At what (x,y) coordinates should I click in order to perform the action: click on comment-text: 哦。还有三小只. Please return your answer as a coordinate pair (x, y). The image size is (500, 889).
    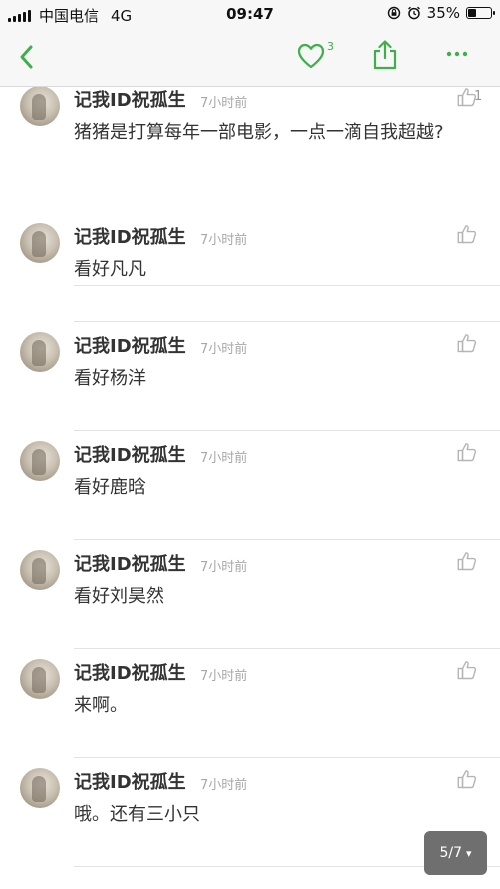
    Looking at the image, I should click on (137, 814).